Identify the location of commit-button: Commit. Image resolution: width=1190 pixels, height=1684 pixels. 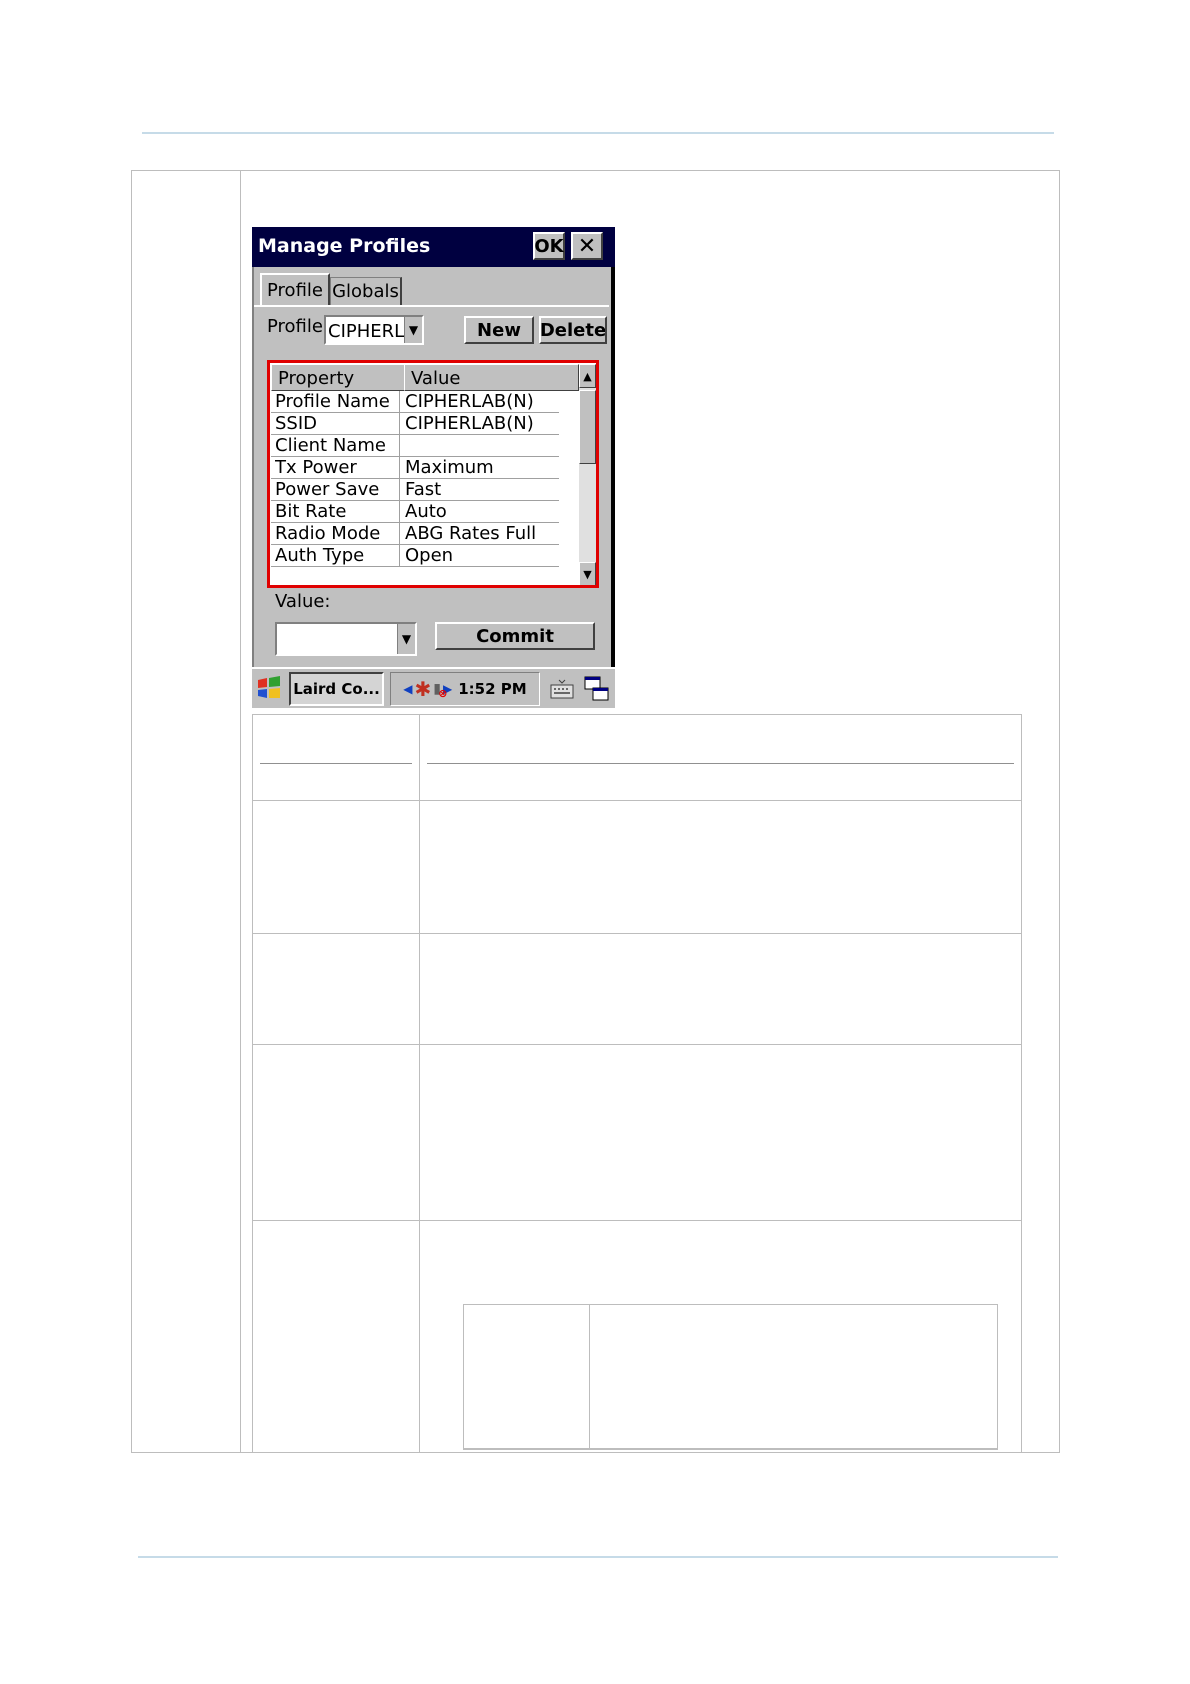
(515, 636).